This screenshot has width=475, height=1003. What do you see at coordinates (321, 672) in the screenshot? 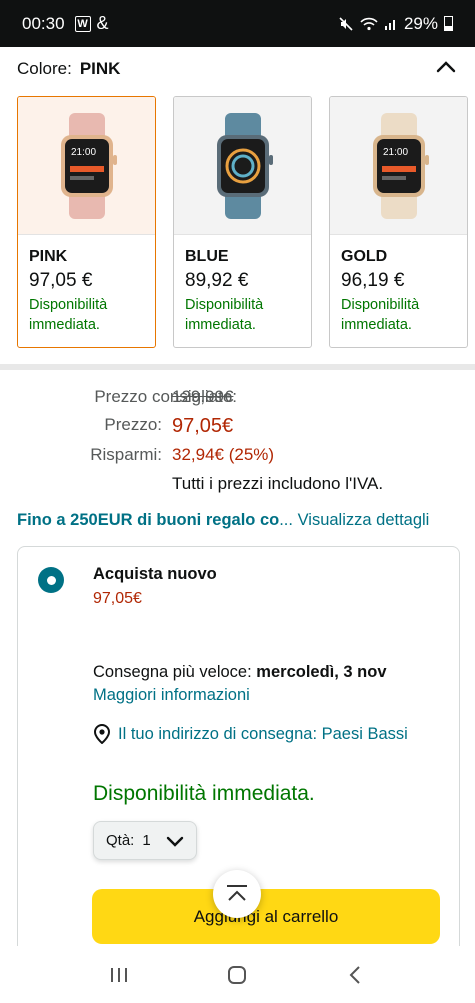
I see `delivery-date: mercoledì, 3 nov` at bounding box center [321, 672].